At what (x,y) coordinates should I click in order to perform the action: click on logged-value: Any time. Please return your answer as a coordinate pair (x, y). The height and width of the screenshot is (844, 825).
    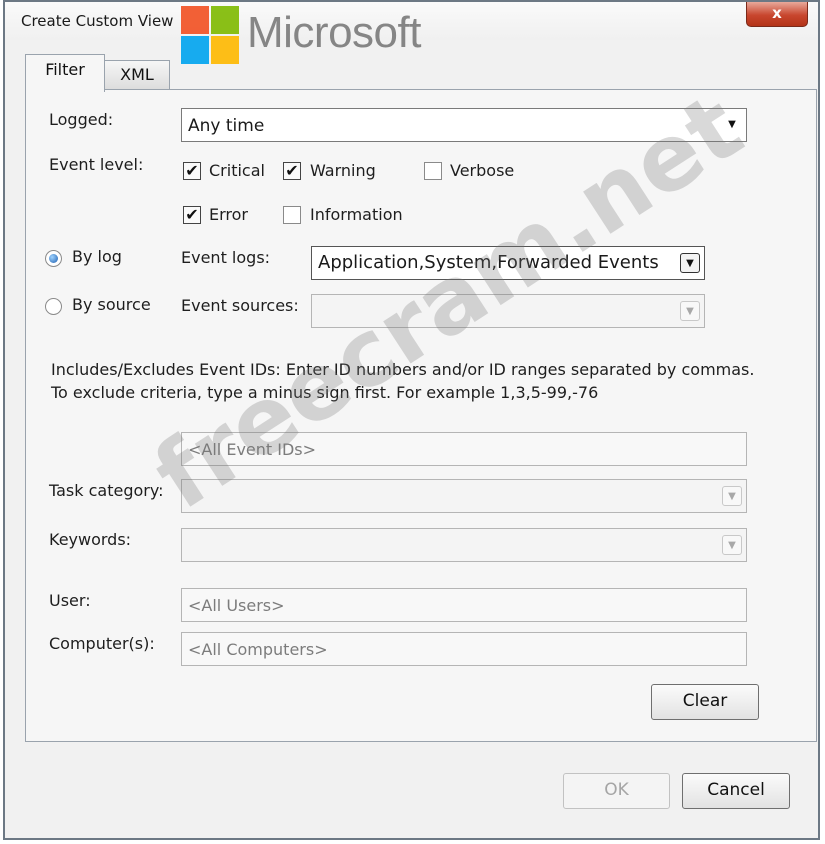
    Looking at the image, I should click on (226, 126).